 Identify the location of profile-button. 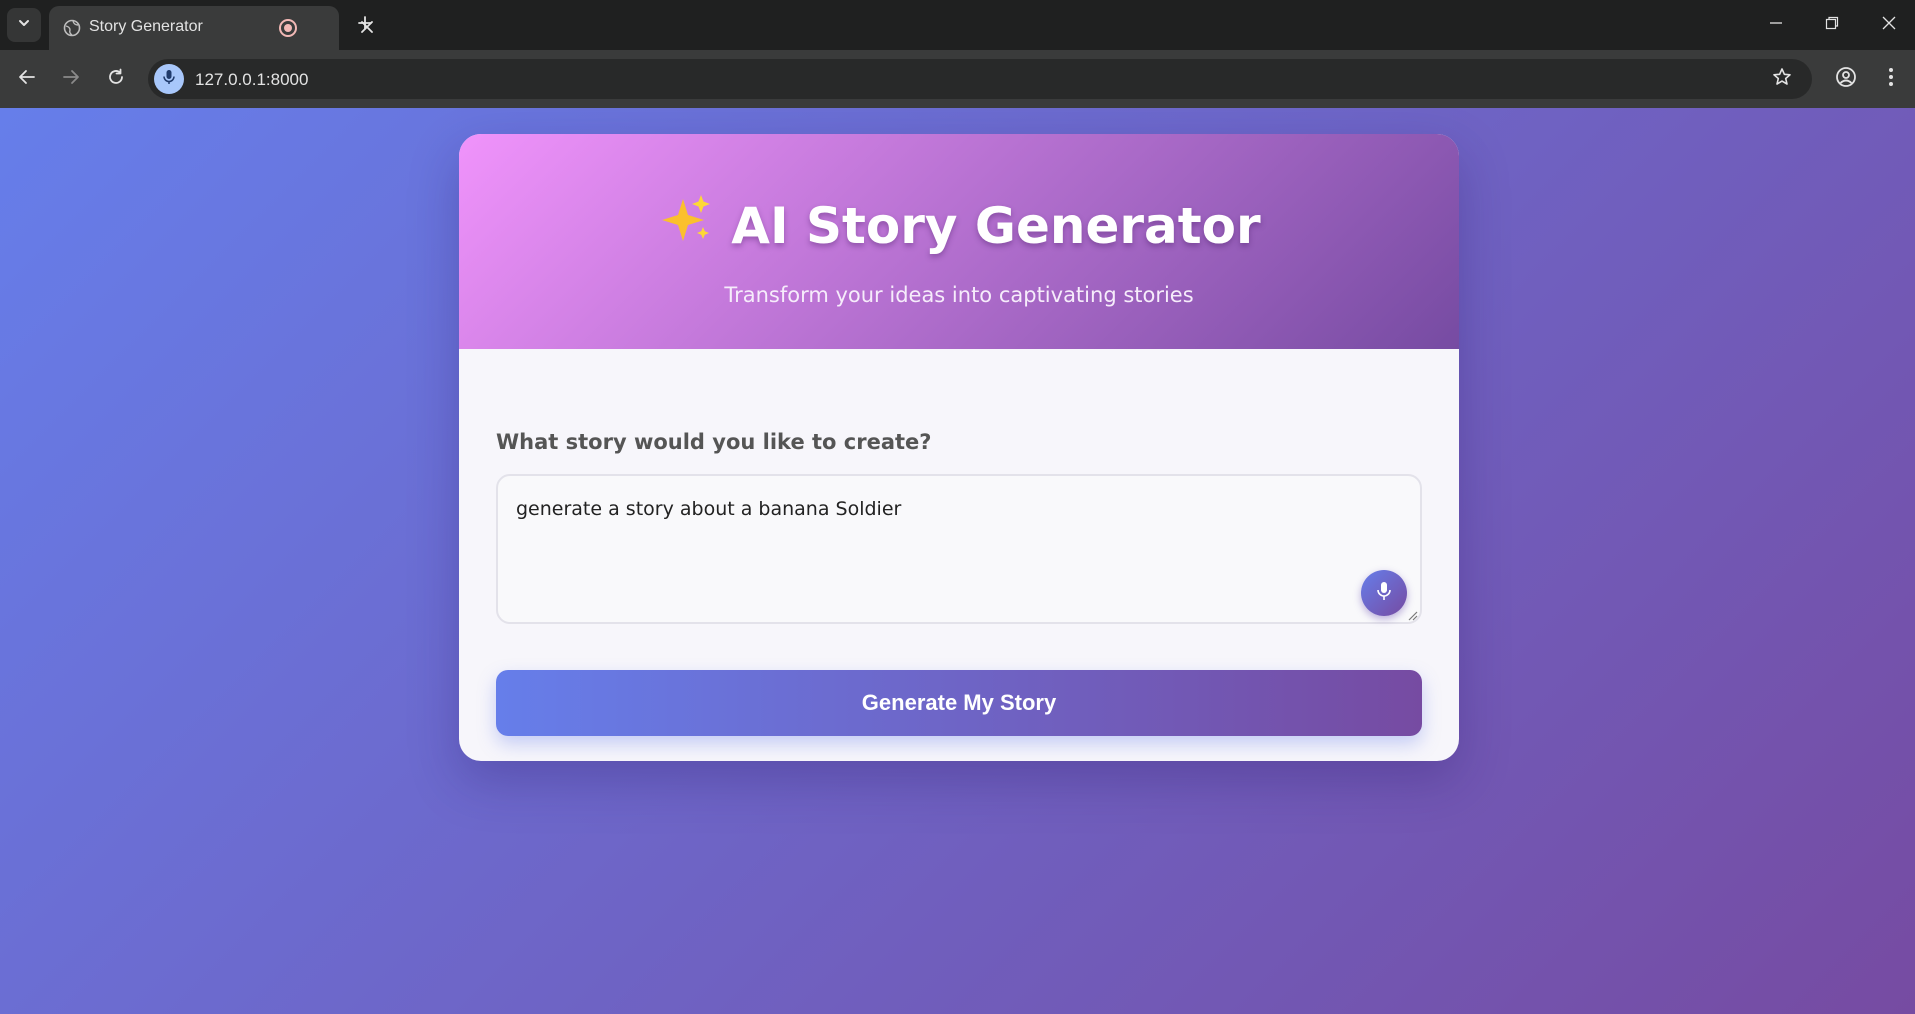
(1846, 79).